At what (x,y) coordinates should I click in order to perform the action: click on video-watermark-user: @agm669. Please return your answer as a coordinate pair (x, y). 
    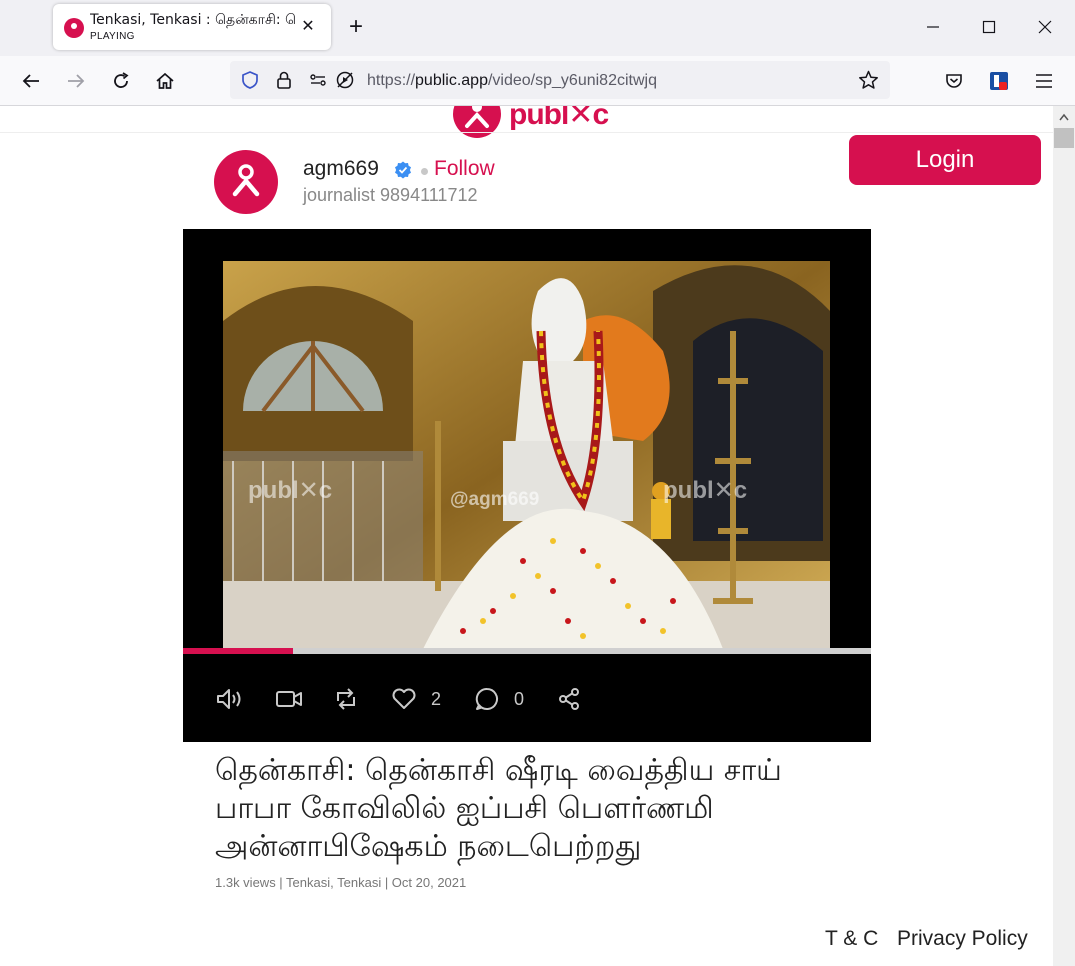
    Looking at the image, I should click on (495, 499).